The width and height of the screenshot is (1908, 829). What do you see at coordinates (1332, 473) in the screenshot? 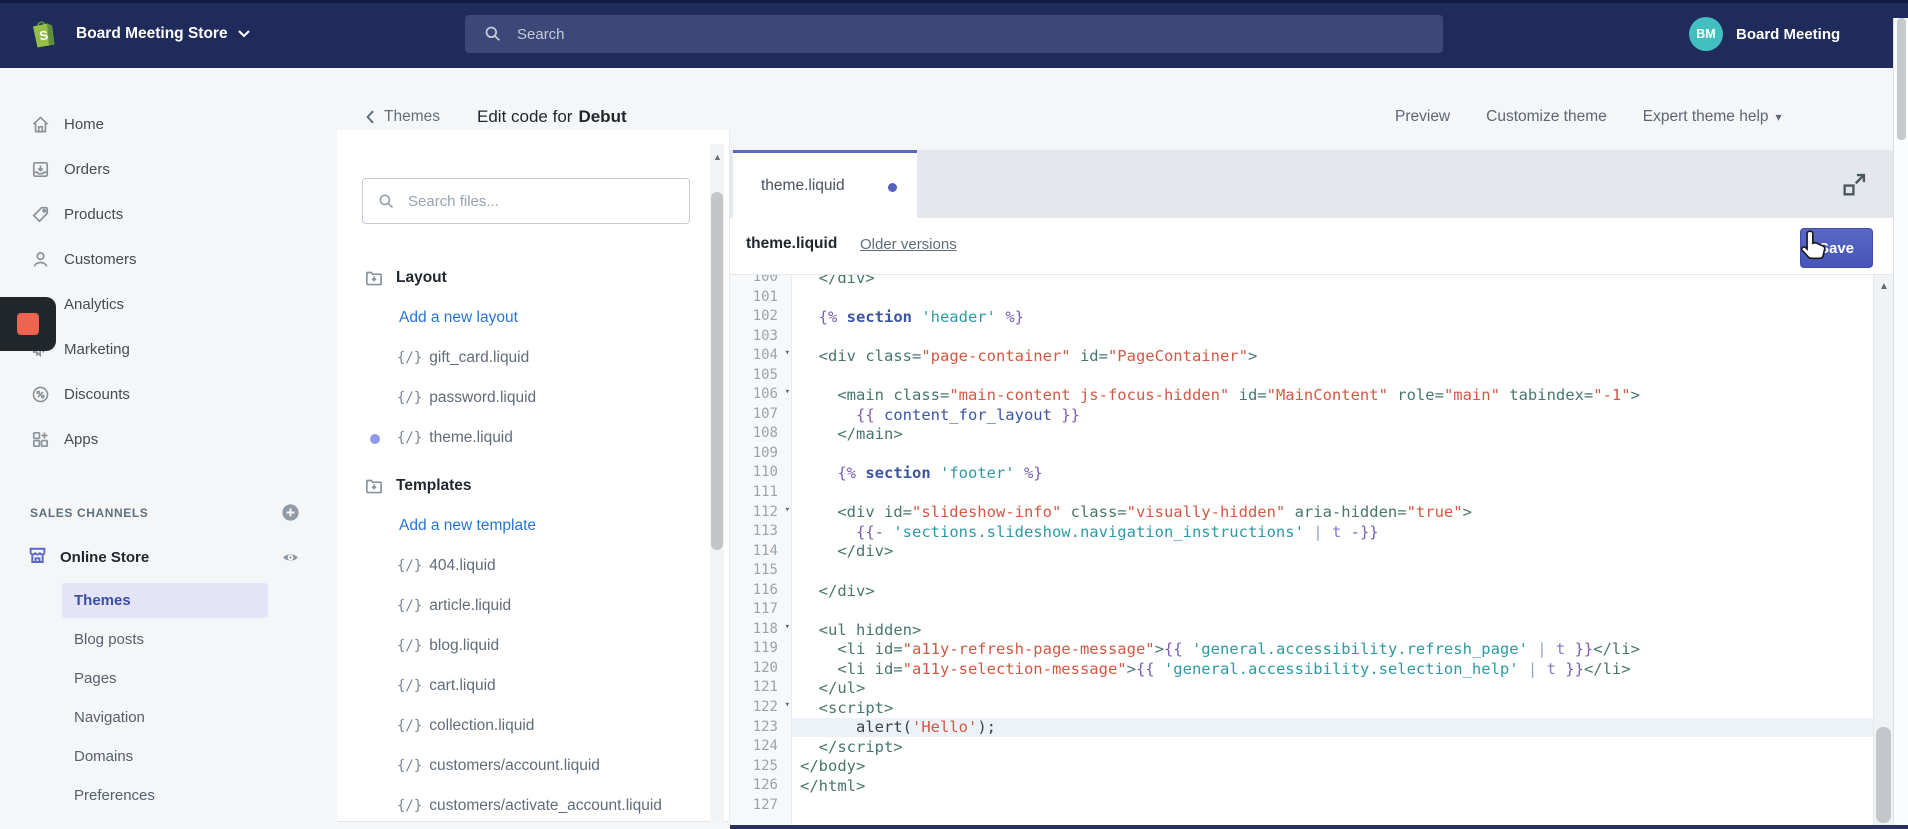
I see `code-text: {% section 'footer' %}` at bounding box center [1332, 473].